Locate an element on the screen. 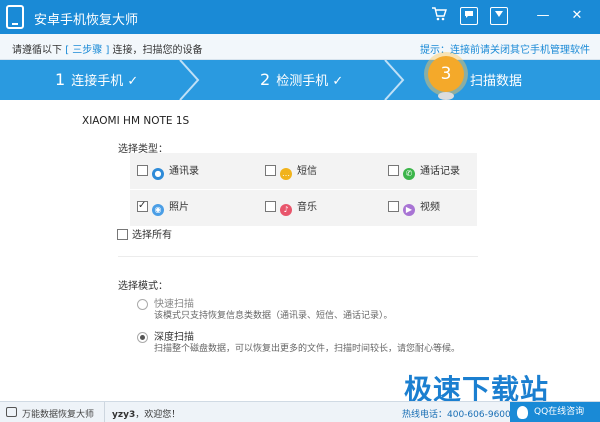  username: yzy3 is located at coordinates (124, 415).